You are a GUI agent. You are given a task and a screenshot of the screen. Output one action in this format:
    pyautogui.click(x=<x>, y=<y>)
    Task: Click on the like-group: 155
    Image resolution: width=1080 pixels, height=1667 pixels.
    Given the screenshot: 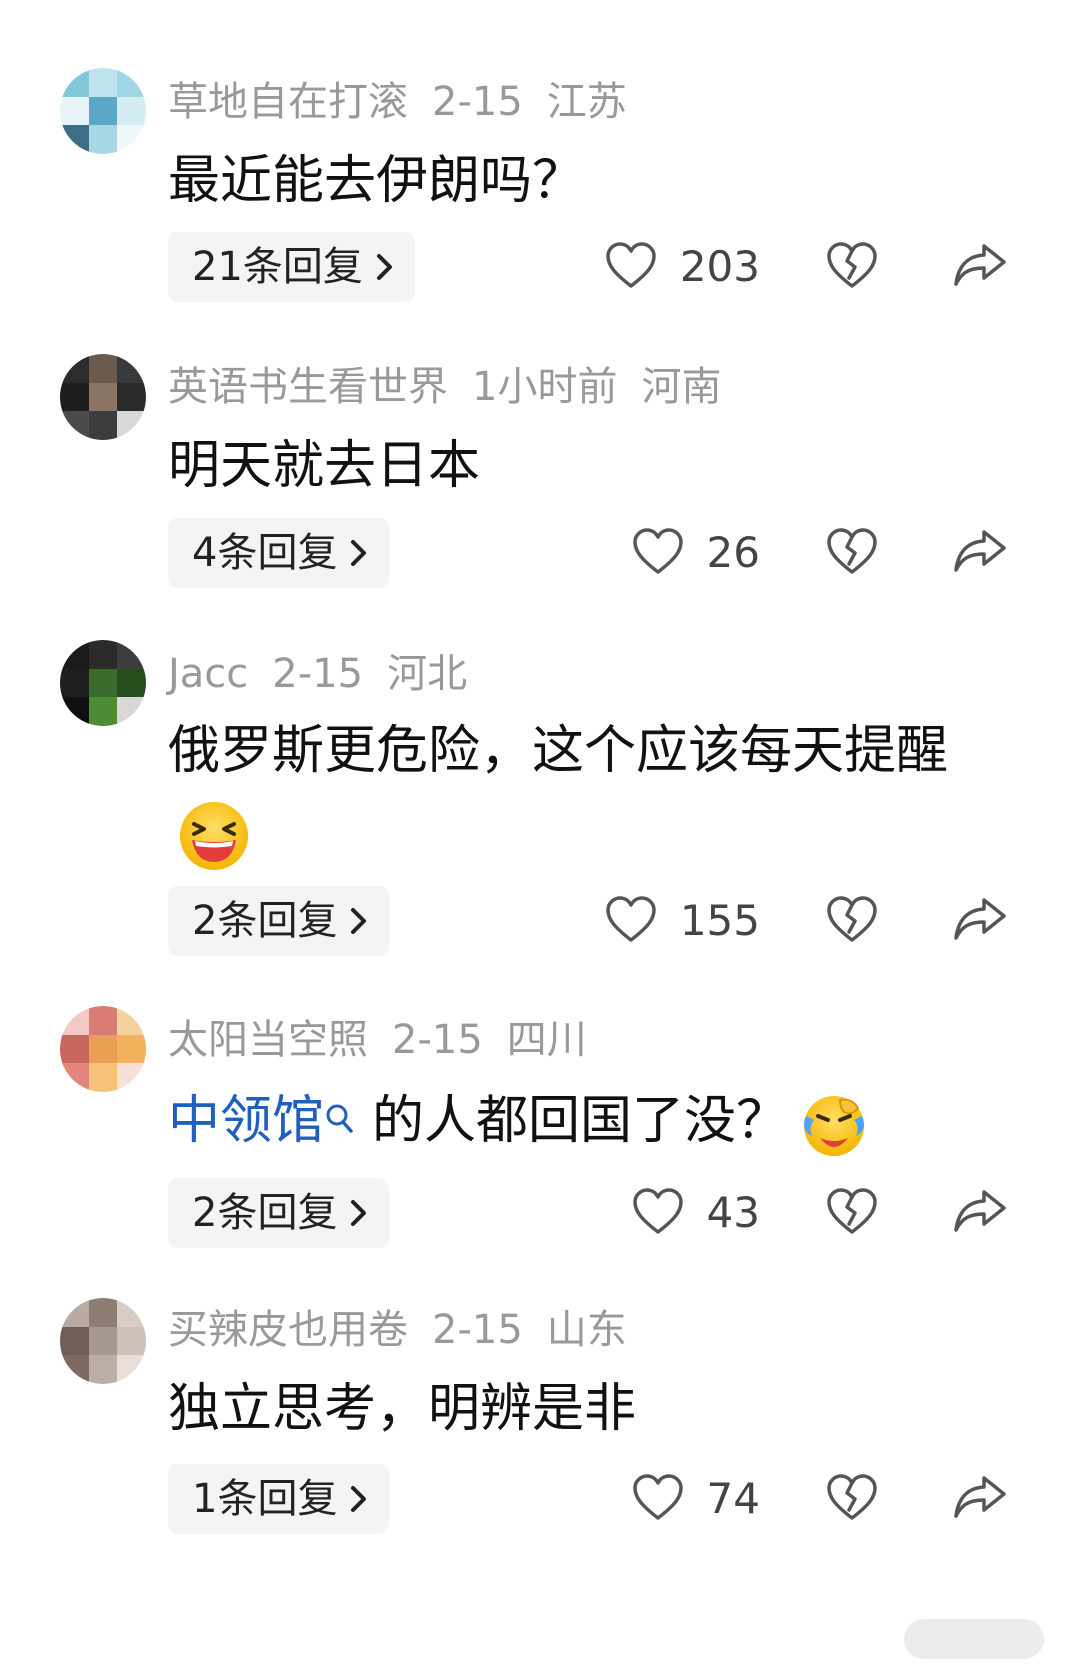 What is the action you would take?
    pyautogui.click(x=682, y=921)
    